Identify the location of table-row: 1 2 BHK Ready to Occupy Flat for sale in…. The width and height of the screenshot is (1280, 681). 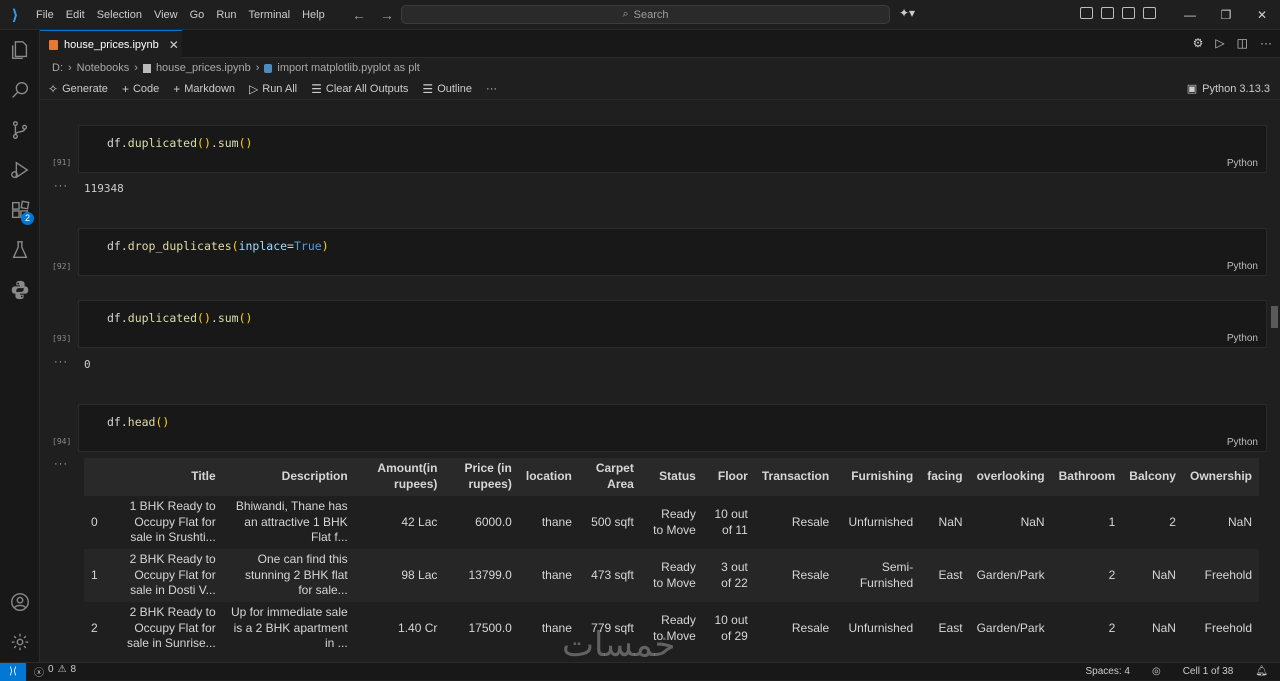
(671, 575).